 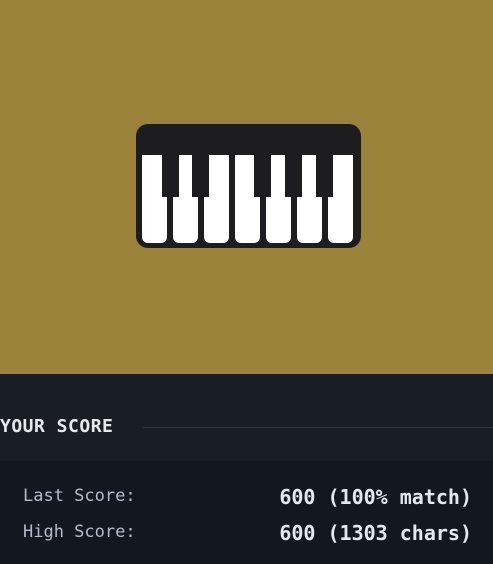 What do you see at coordinates (318, 427) in the screenshot?
I see `section-divider` at bounding box center [318, 427].